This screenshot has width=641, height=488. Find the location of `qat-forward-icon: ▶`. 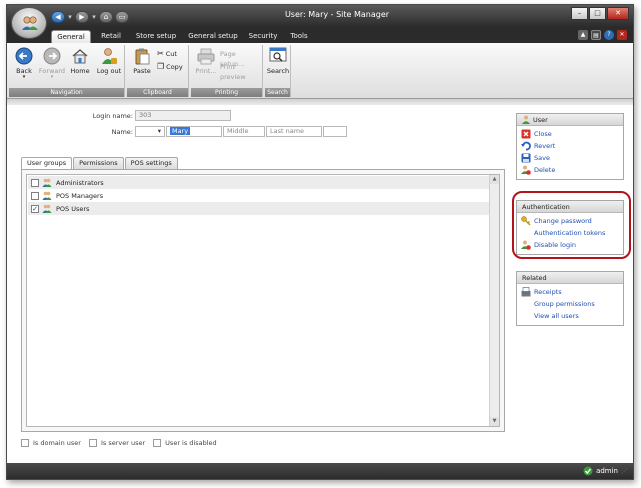

qat-forward-icon: ▶ is located at coordinates (82, 16).